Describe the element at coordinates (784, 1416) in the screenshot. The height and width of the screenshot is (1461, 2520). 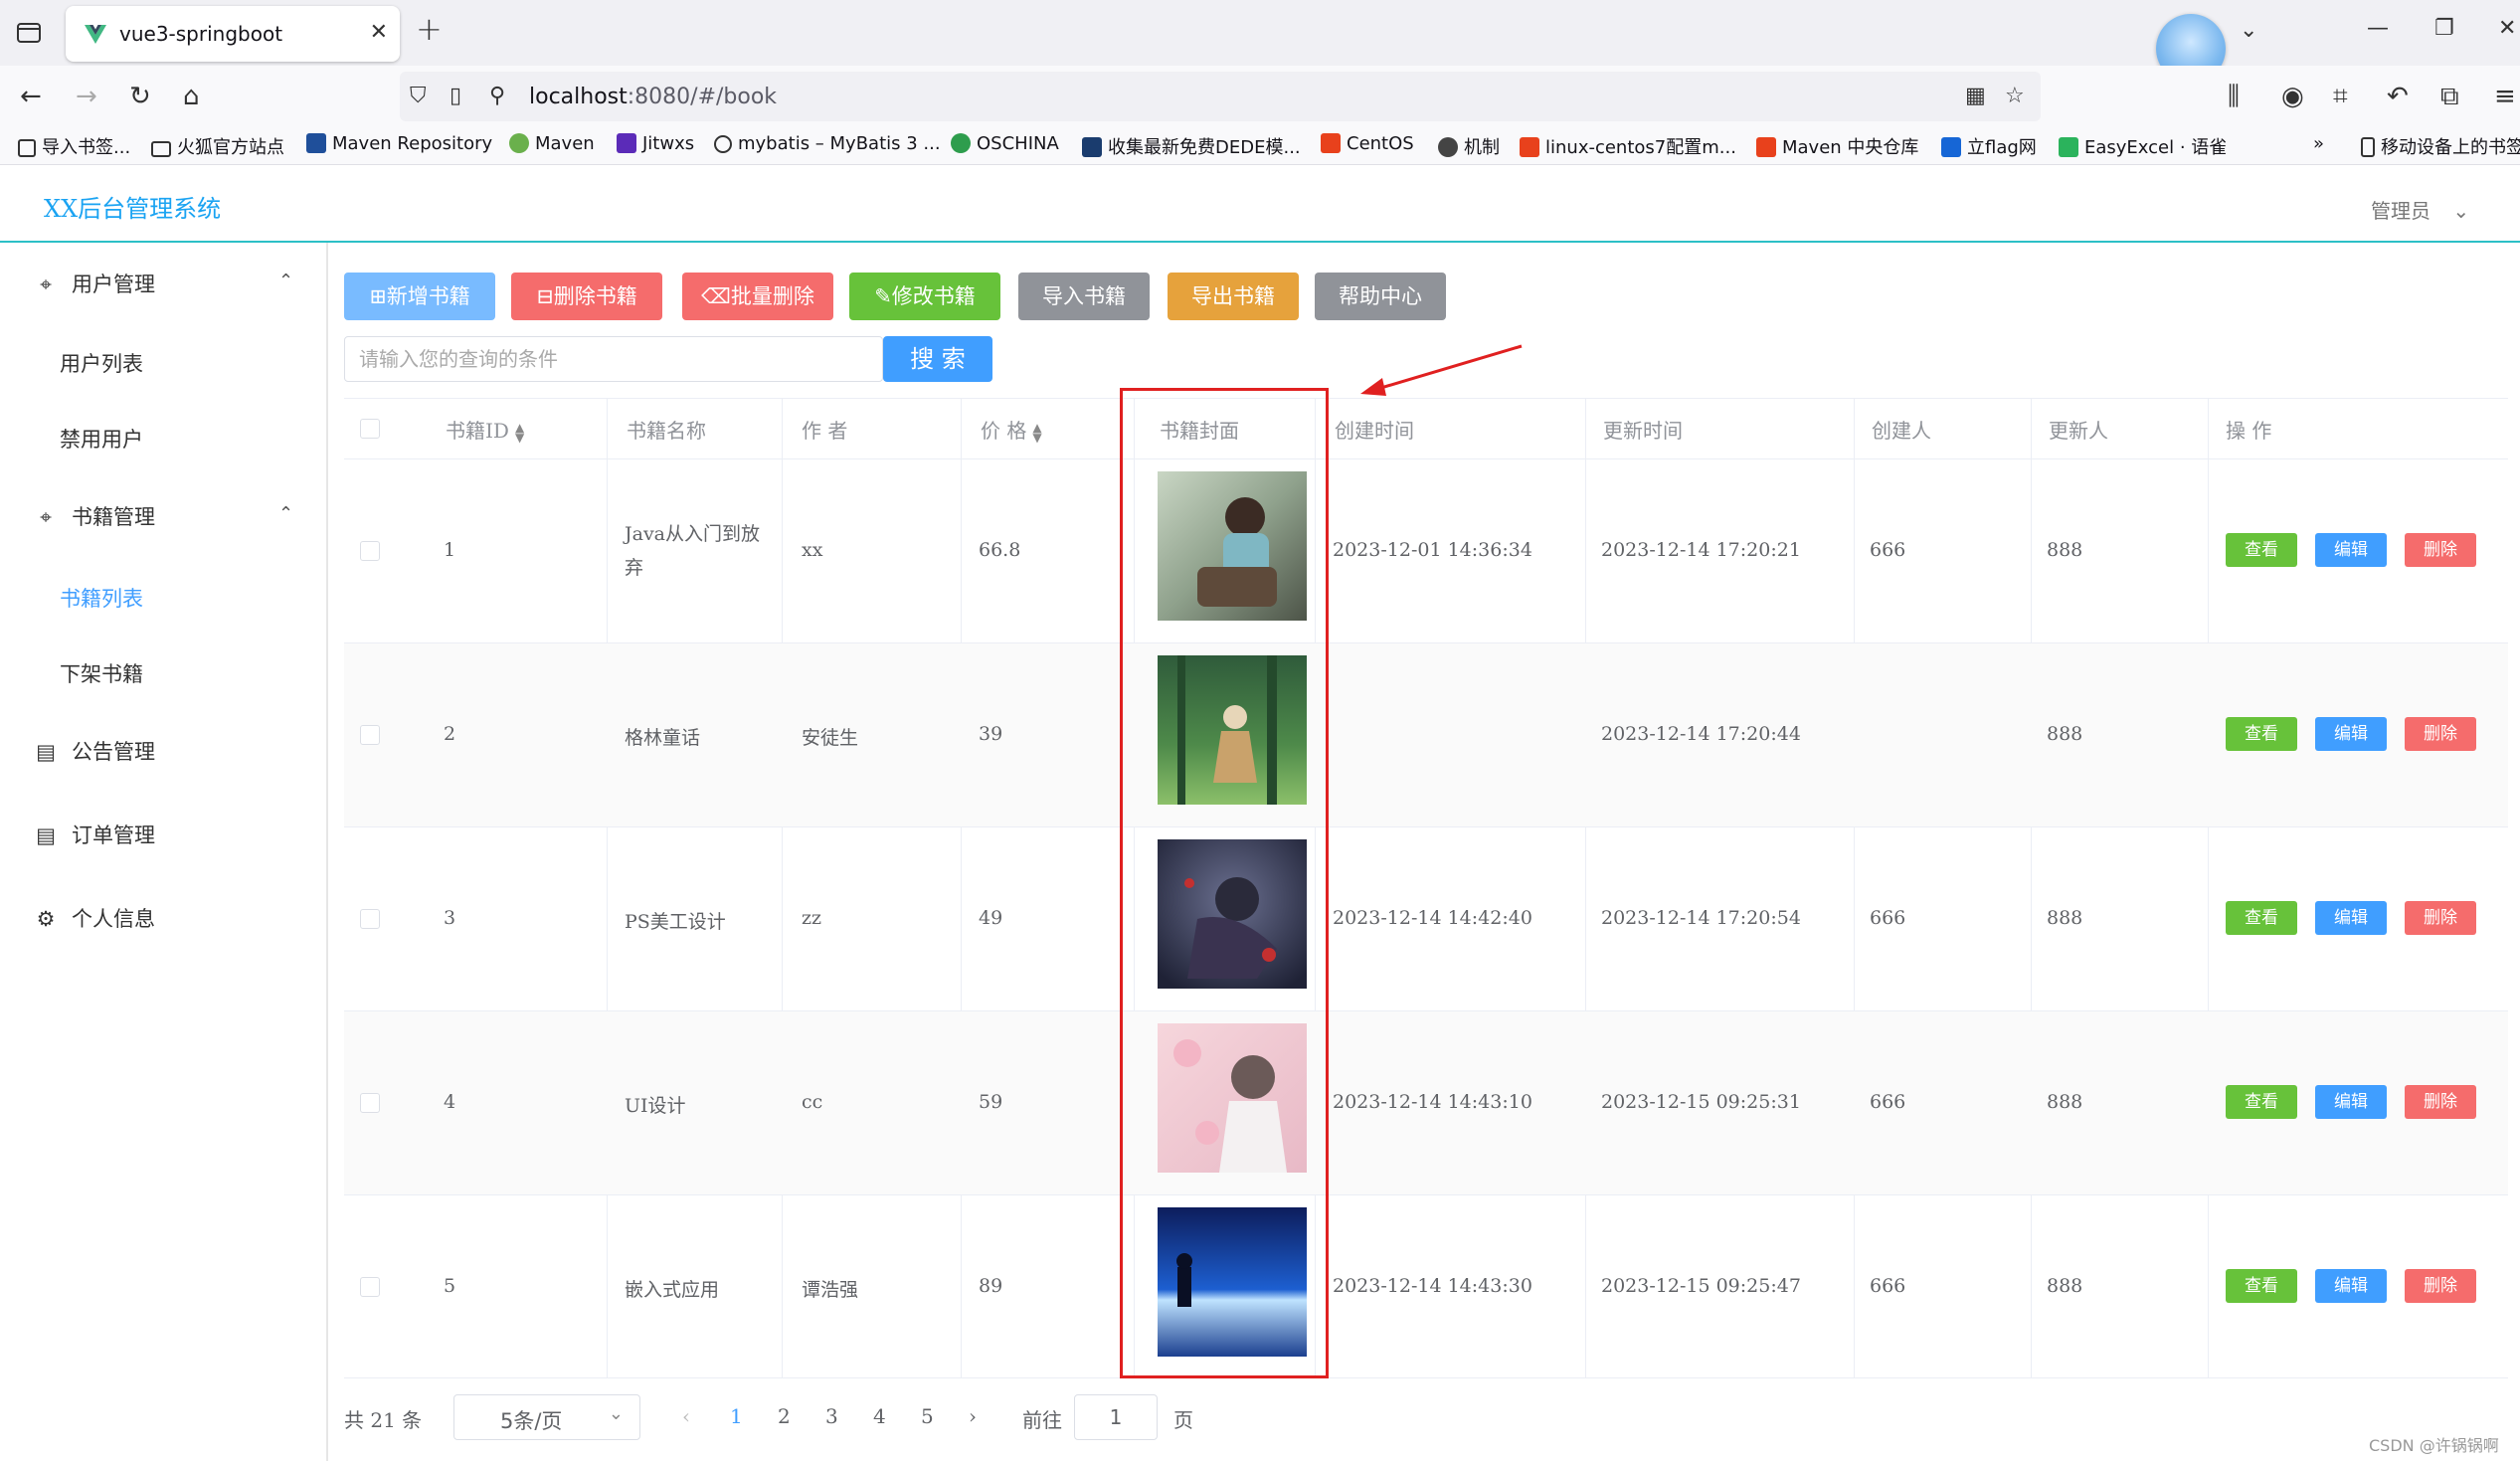
I see `page-number-2: 2` at that location.